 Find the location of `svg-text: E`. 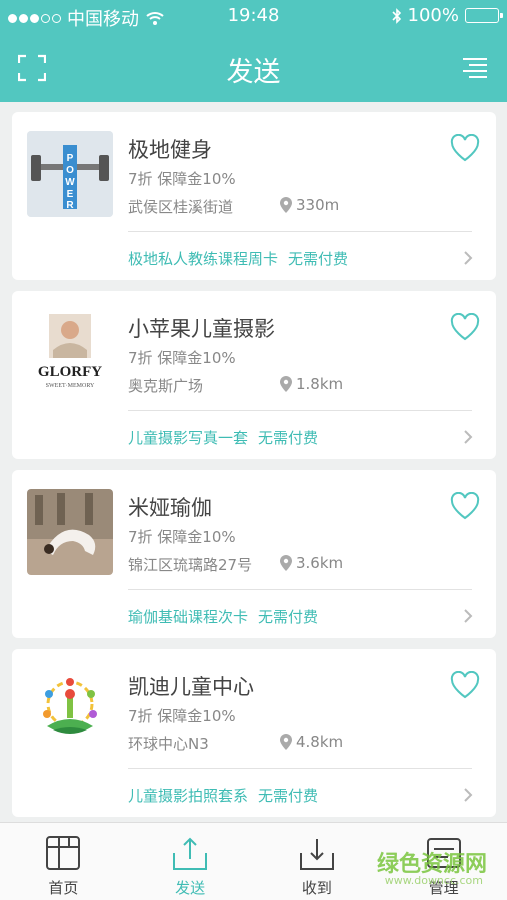

svg-text: E is located at coordinates (70, 194).